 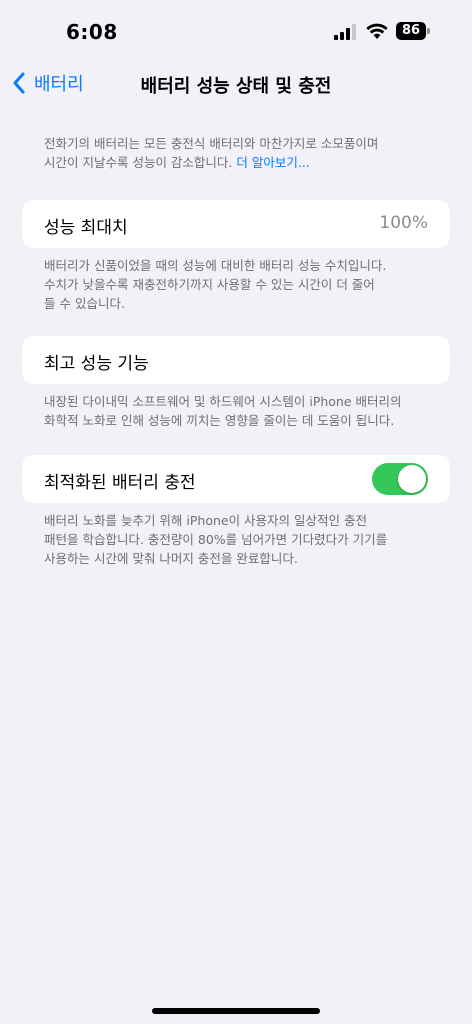 What do you see at coordinates (86, 228) in the screenshot?
I see `max-capacity-label: 성능 최대치` at bounding box center [86, 228].